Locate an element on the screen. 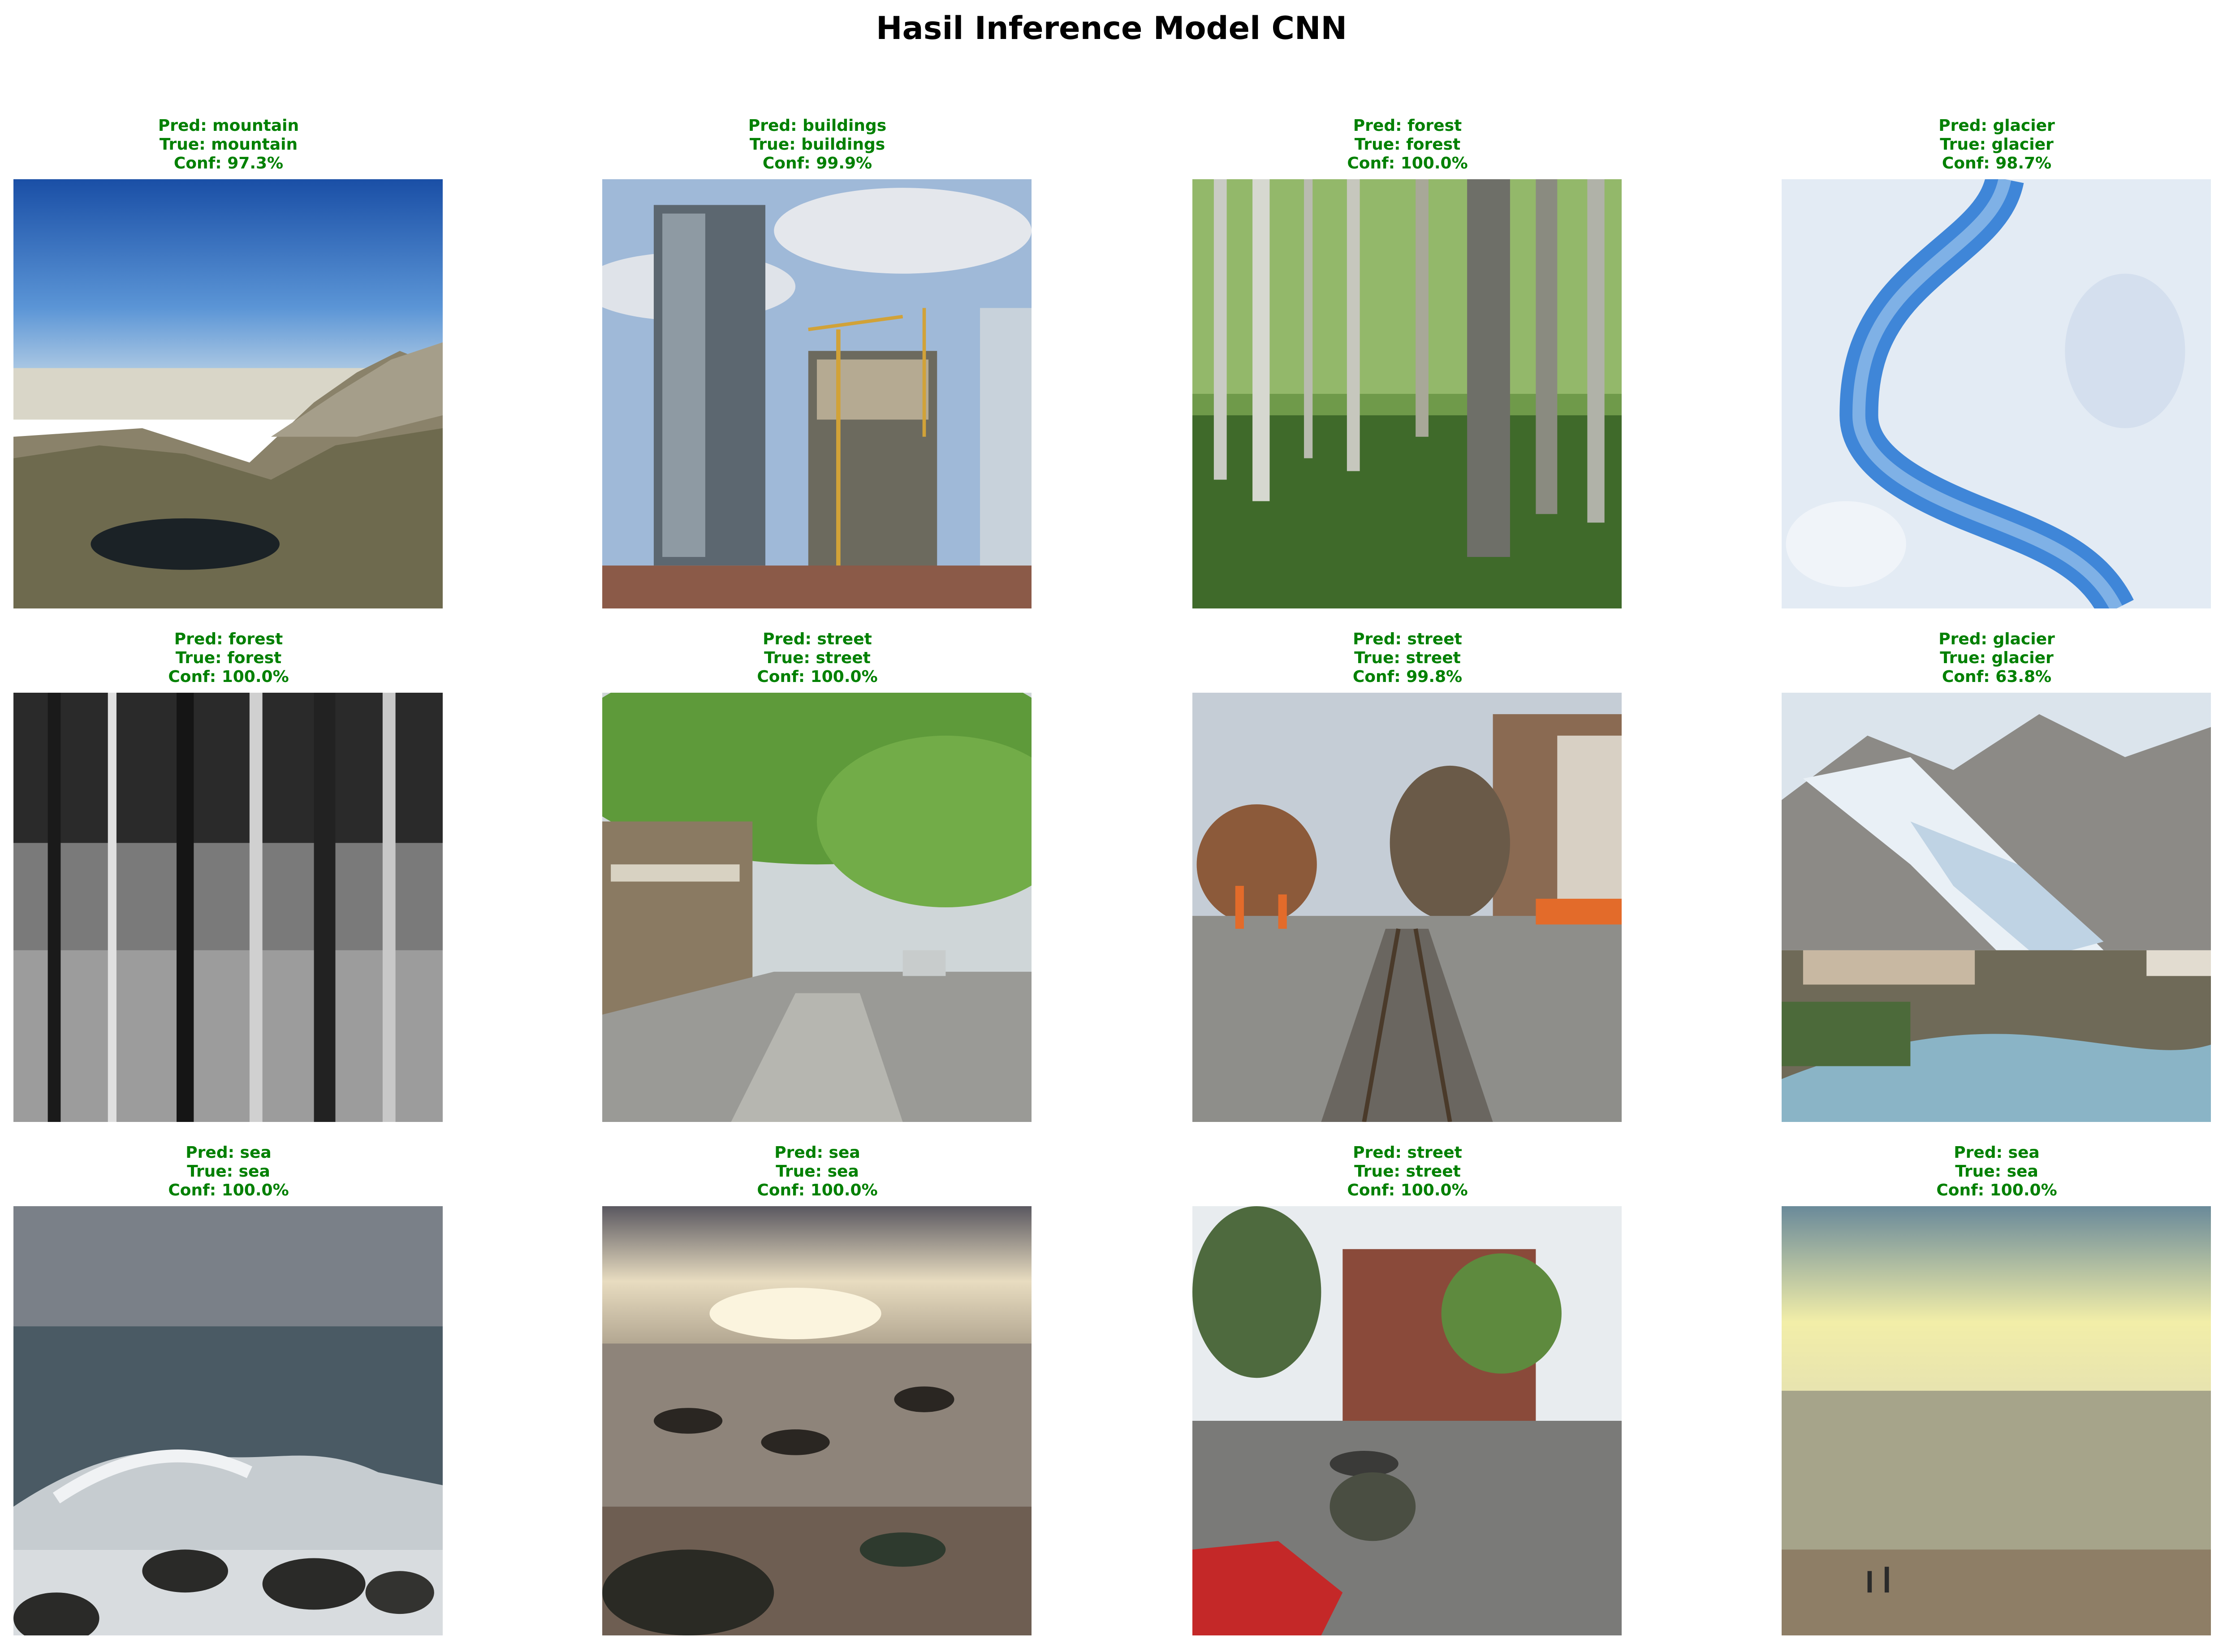  true-label: True: mountain is located at coordinates (228, 144).